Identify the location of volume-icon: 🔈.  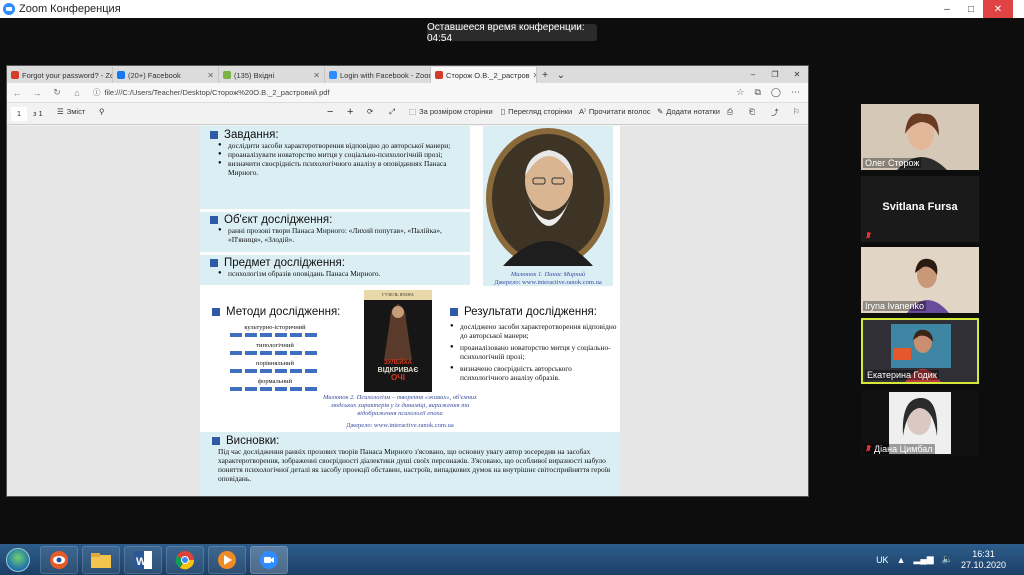
(947, 559).